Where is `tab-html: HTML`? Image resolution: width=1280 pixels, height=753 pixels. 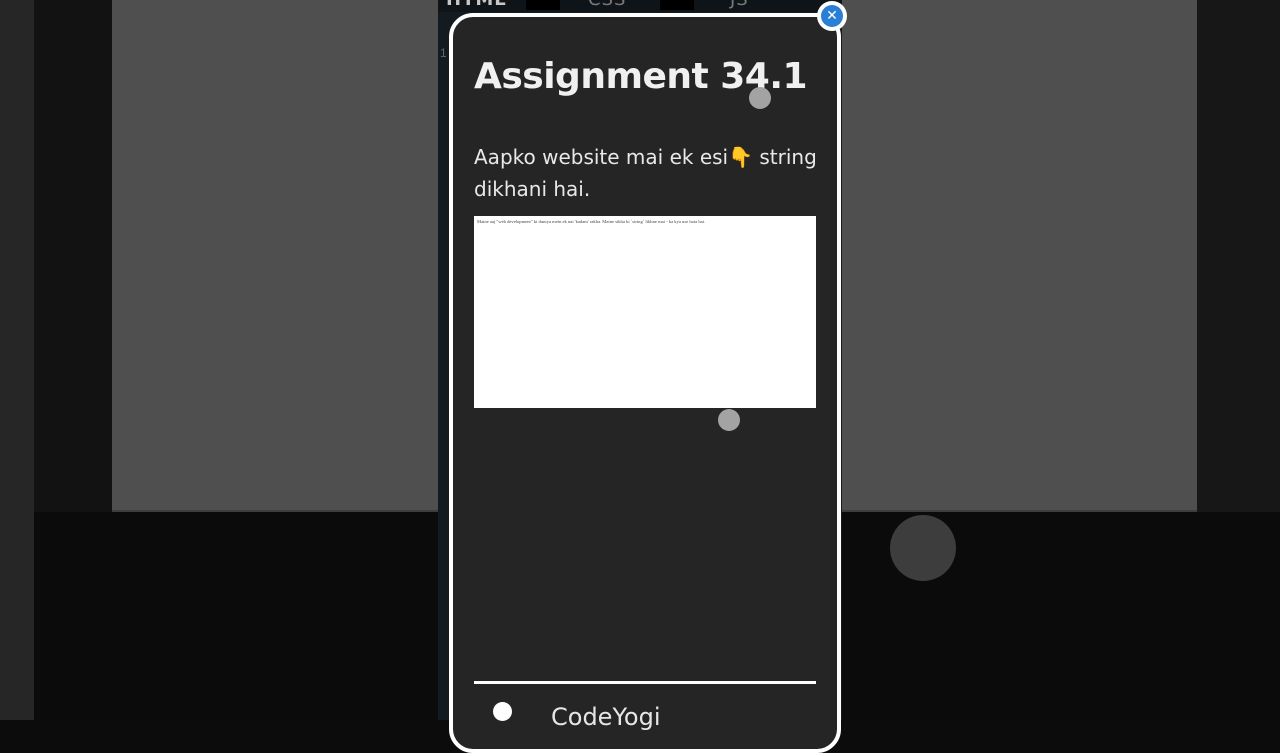 tab-html: HTML is located at coordinates (476, 5).